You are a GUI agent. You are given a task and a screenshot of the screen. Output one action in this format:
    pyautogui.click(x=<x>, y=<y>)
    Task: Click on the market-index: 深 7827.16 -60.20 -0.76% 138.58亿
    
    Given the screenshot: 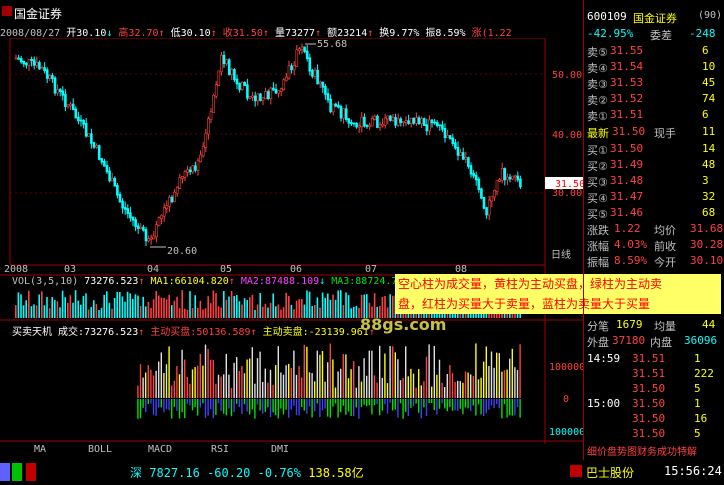 What is the action you would take?
    pyautogui.click(x=247, y=472)
    